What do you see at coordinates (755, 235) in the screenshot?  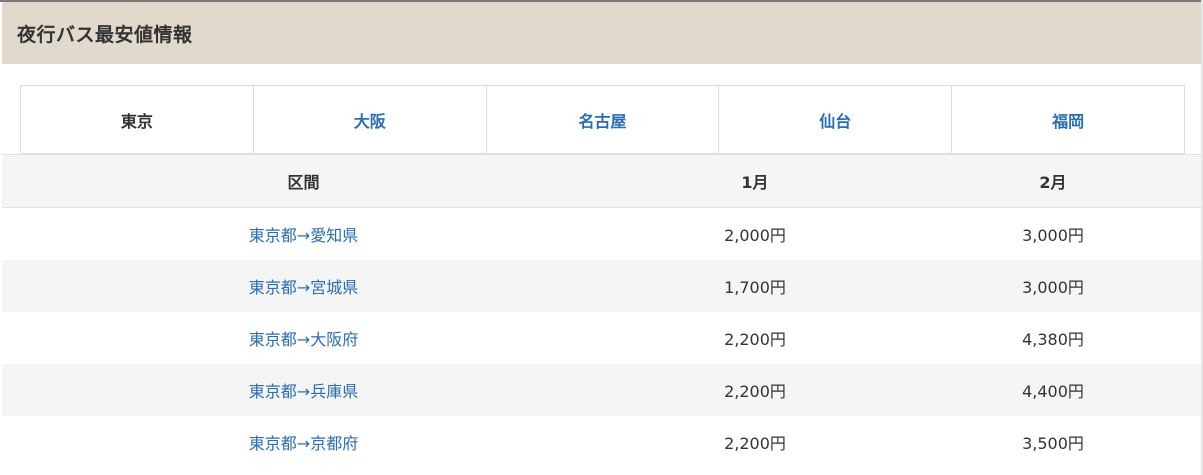 I see `price-january: 2,000円` at bounding box center [755, 235].